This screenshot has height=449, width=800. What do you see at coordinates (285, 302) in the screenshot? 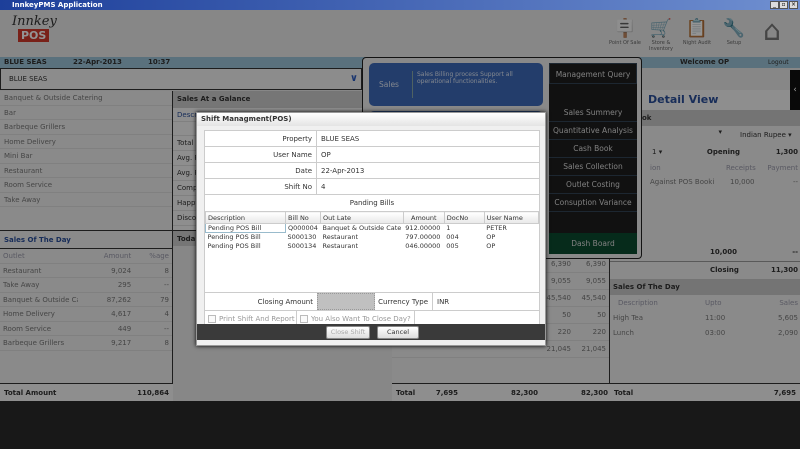
I see `closing-amount-label: Closing Amount` at bounding box center [285, 302].